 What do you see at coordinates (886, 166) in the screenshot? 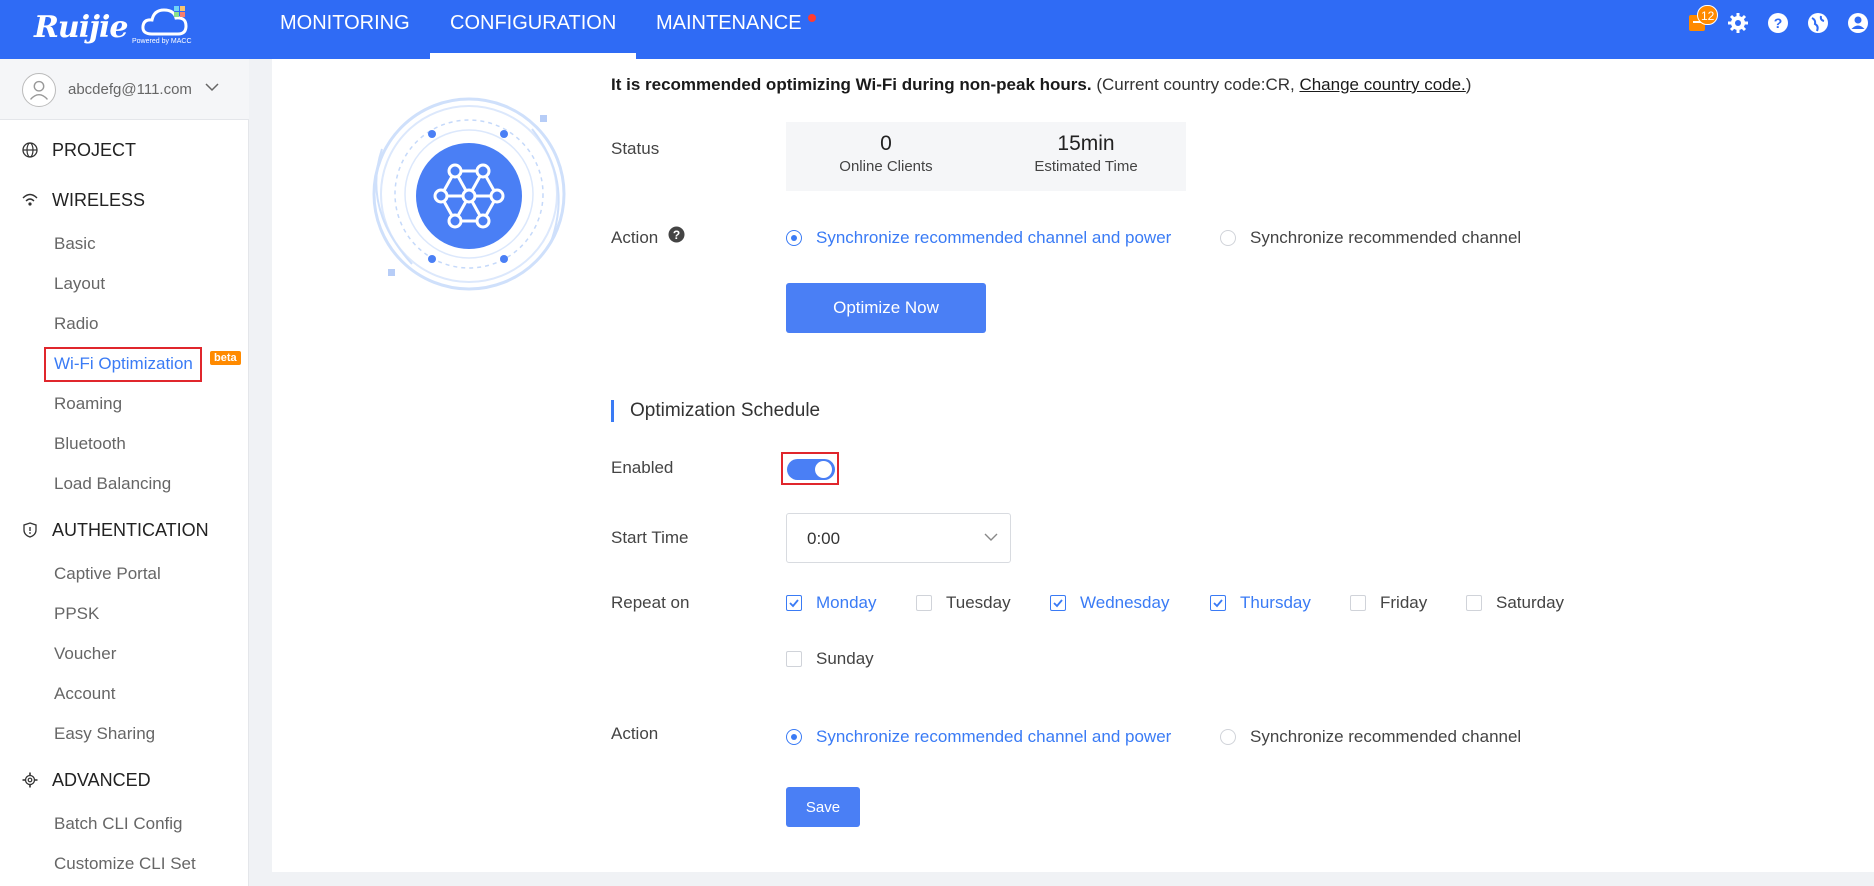
I see `online-clients-caption: Online Clients` at bounding box center [886, 166].